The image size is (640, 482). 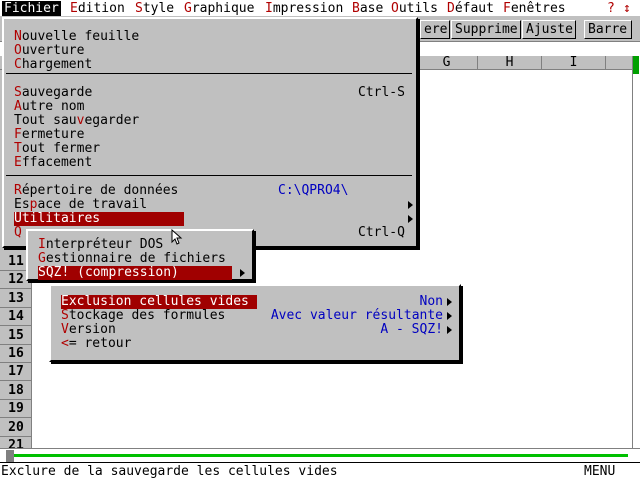 I want to click on menu-item: Tout sauvegarder, so click(x=99, y=121).